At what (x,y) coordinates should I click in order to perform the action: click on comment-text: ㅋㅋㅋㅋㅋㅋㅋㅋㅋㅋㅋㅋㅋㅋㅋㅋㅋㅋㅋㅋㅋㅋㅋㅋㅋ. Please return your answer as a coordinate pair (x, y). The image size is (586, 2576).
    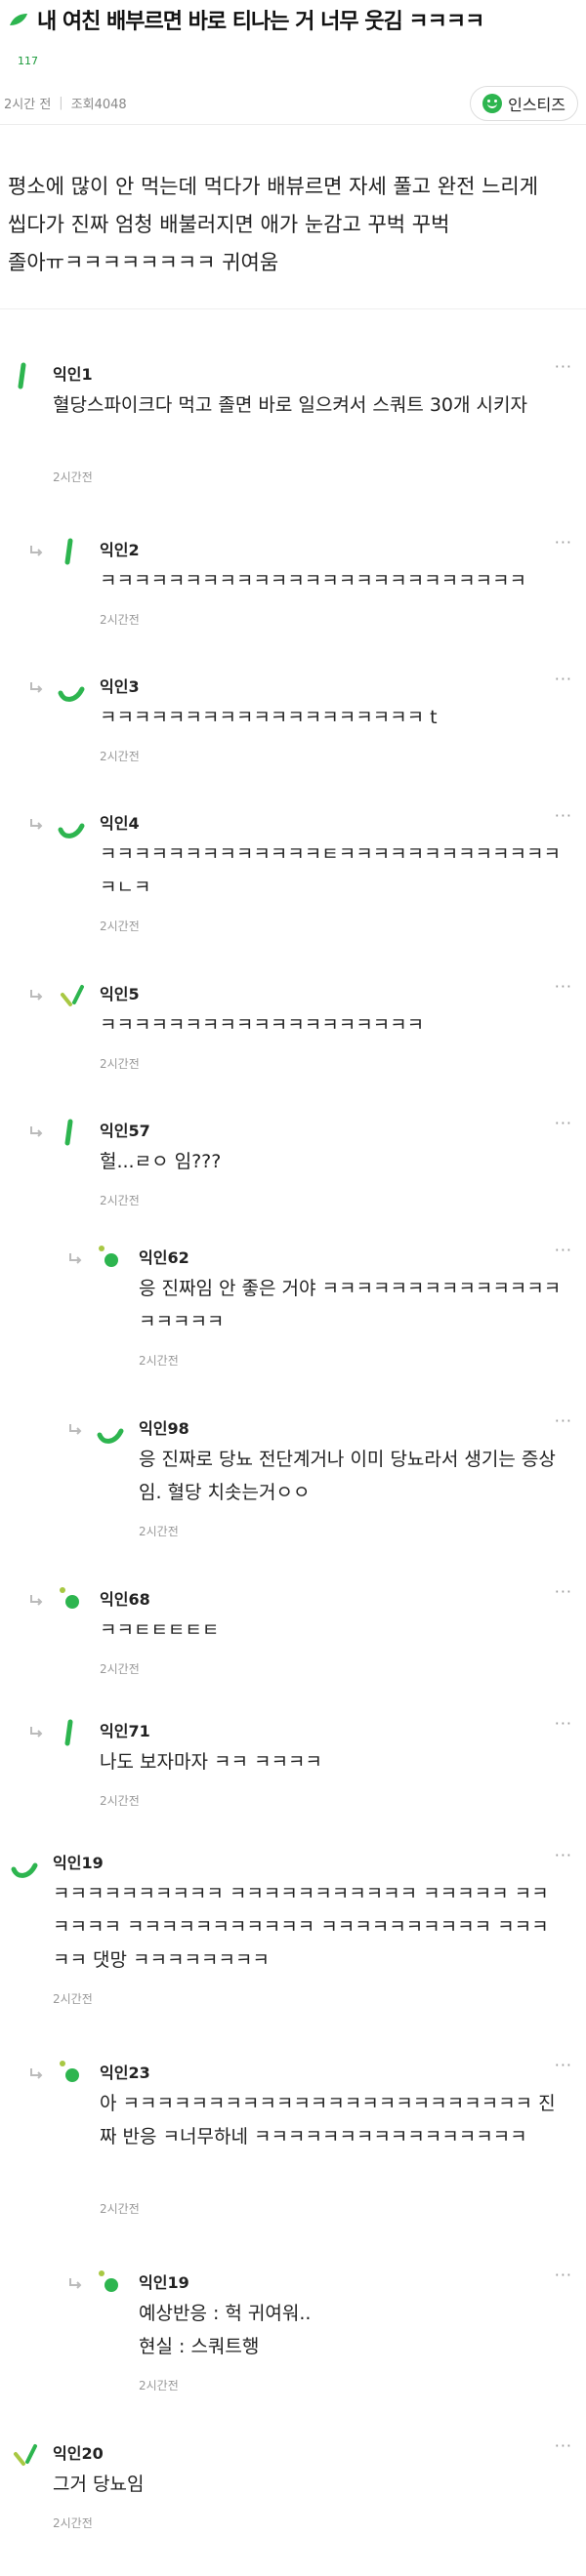
    Looking at the image, I should click on (313, 581).